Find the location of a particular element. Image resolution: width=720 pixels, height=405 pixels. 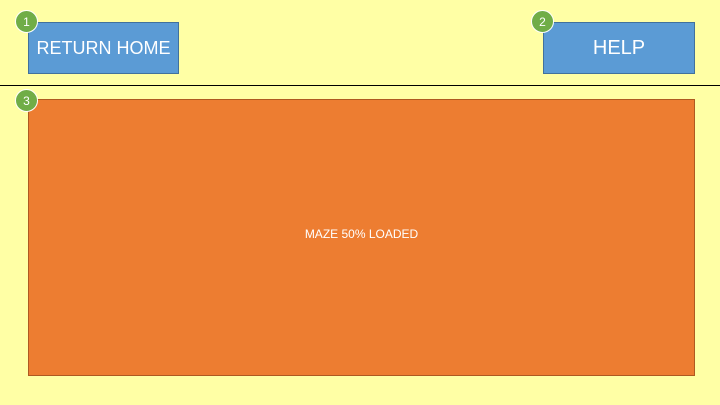

return-home-button: RETURN HOME is located at coordinates (103, 48).